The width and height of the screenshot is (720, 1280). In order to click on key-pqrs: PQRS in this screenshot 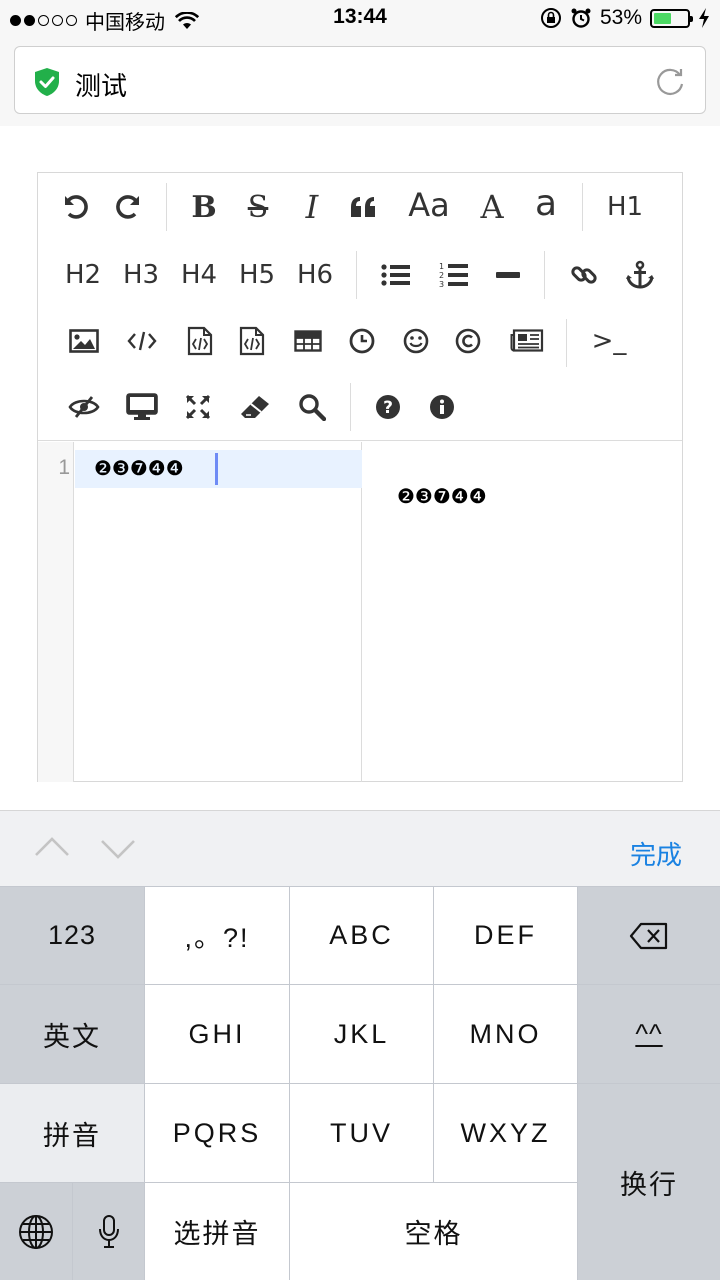, I will do `click(217, 1133)`.